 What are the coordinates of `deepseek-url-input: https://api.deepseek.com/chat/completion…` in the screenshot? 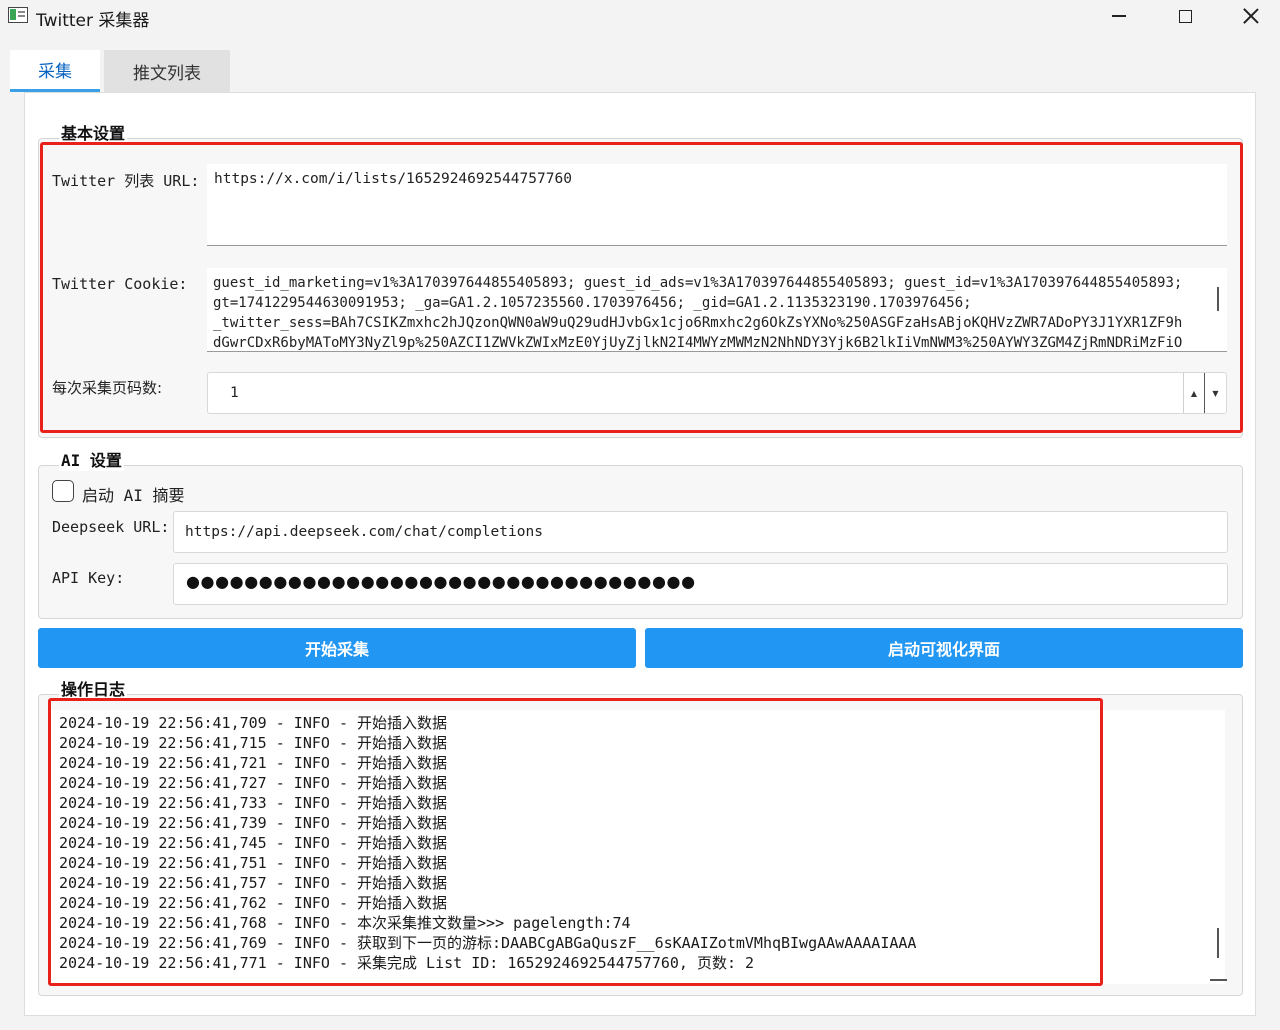 It's located at (700, 532).